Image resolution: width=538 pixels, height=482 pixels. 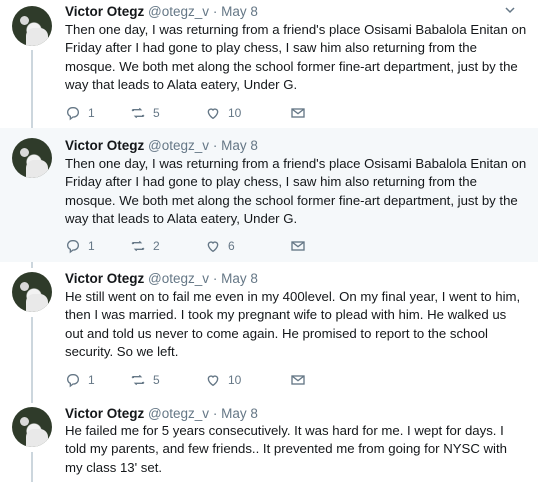 What do you see at coordinates (156, 246) in the screenshot?
I see `retweet-count: 2` at bounding box center [156, 246].